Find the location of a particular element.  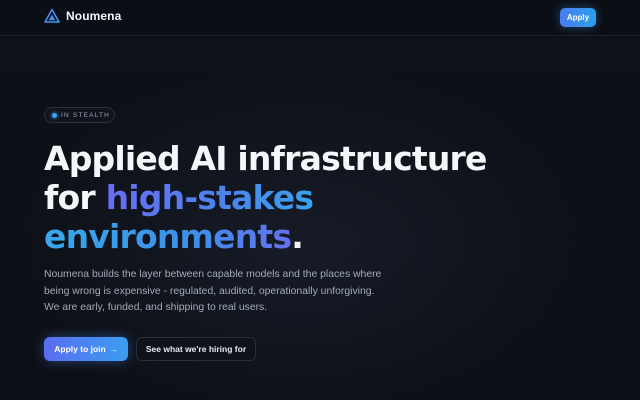

headline-line-2-prefix: for is located at coordinates (75, 197).